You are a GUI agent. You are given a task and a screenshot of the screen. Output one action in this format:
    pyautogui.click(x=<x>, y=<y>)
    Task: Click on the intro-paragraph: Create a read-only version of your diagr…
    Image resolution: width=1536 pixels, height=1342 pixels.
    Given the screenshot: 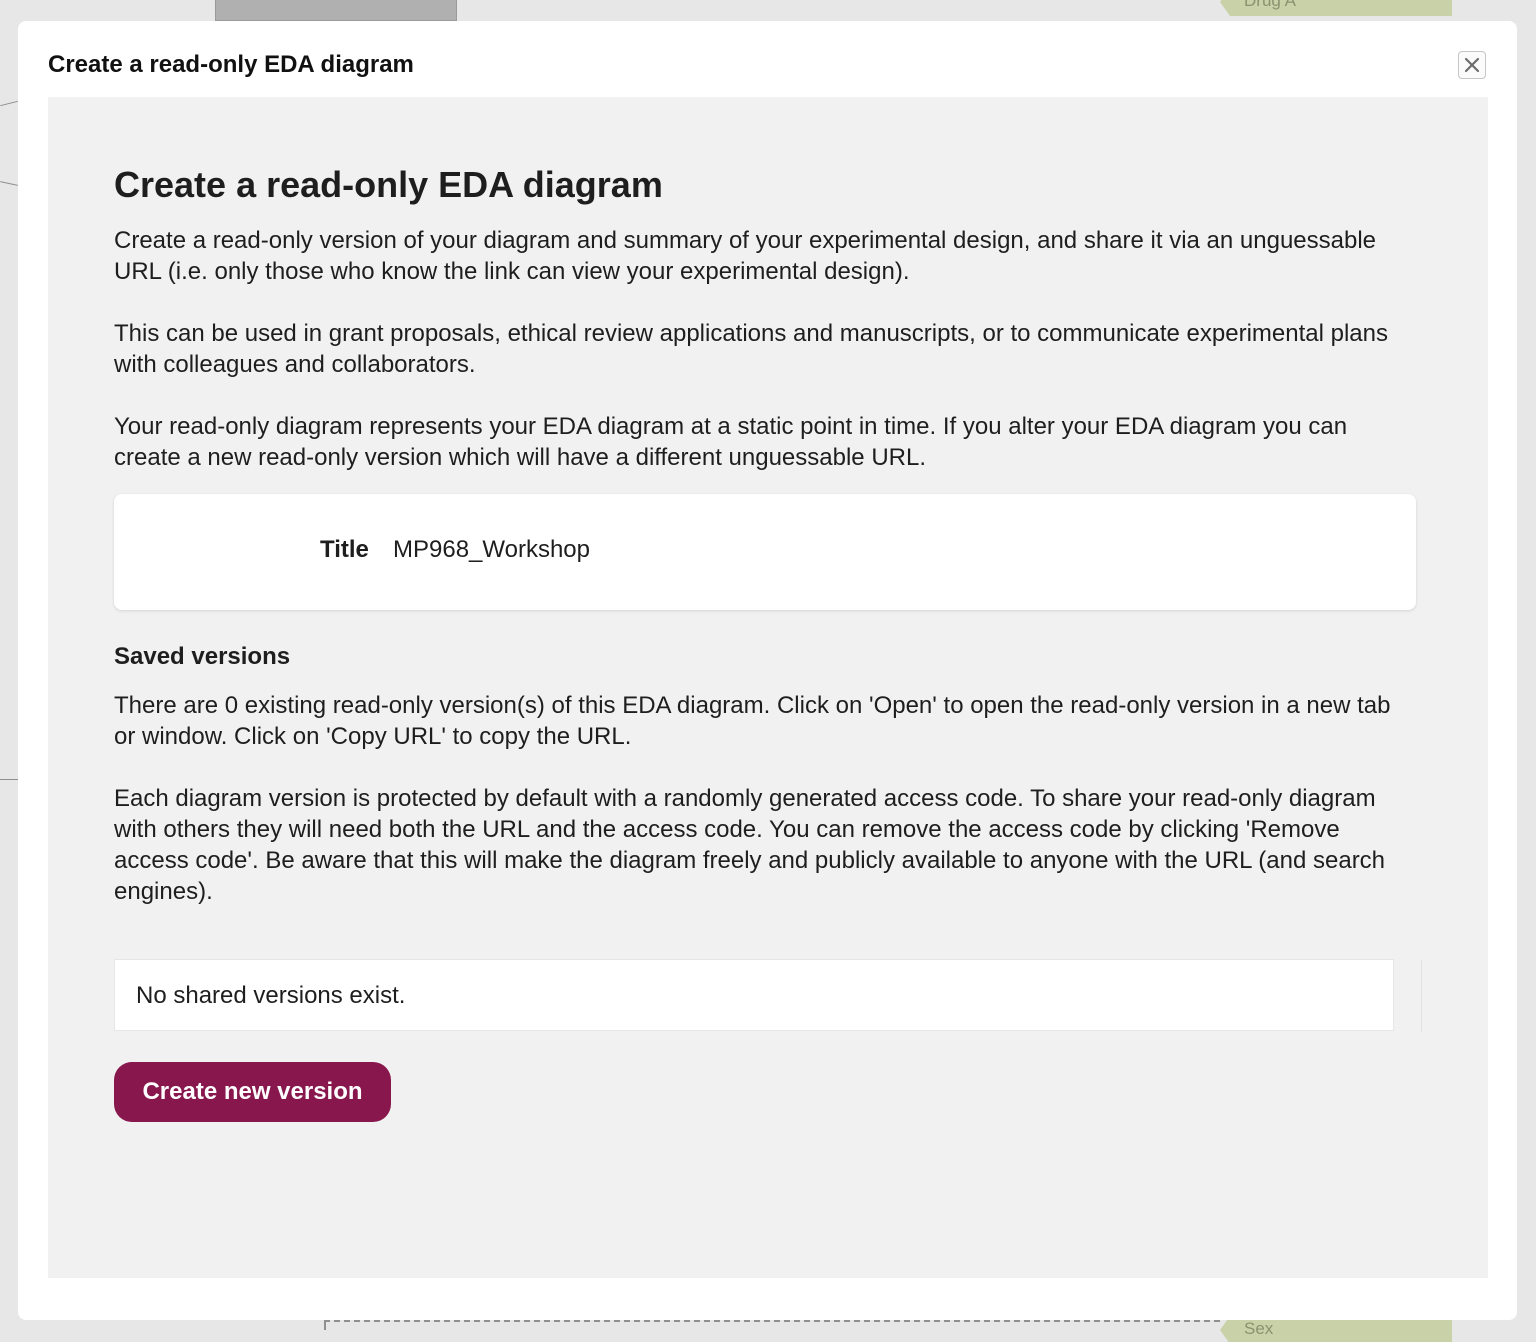 What is the action you would take?
    pyautogui.click(x=745, y=256)
    